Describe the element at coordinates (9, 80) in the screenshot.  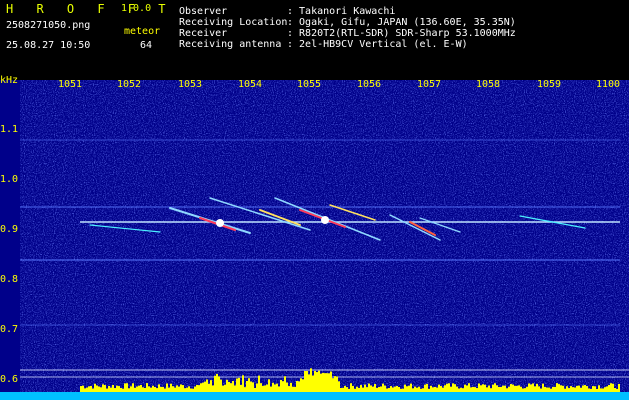
I see `y-axis-unit: kHz` at that location.